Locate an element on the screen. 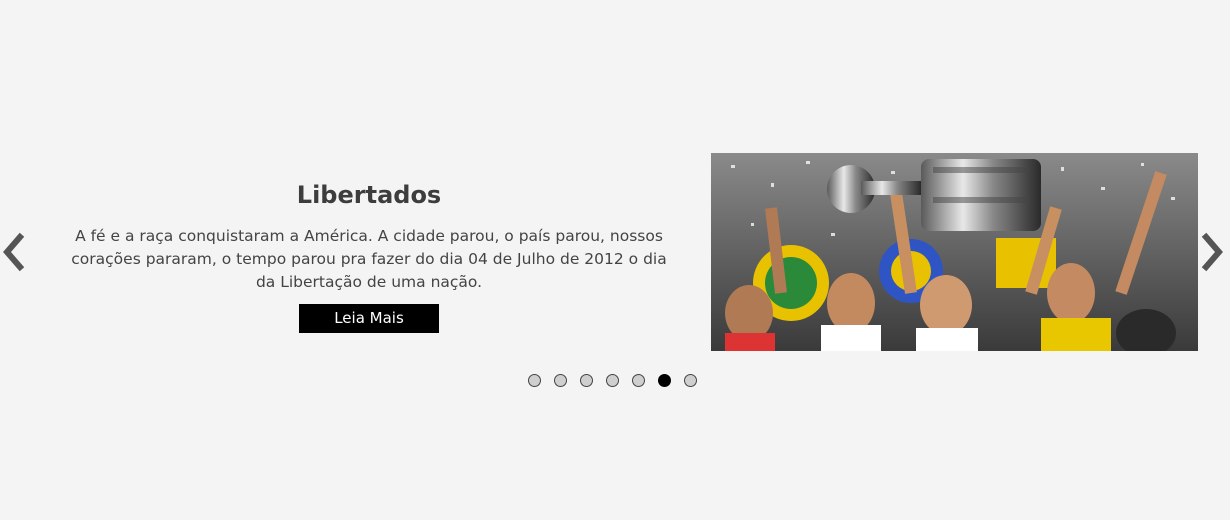 This screenshot has width=1230, height=520. chevron-left-icon is located at coordinates (14, 252).